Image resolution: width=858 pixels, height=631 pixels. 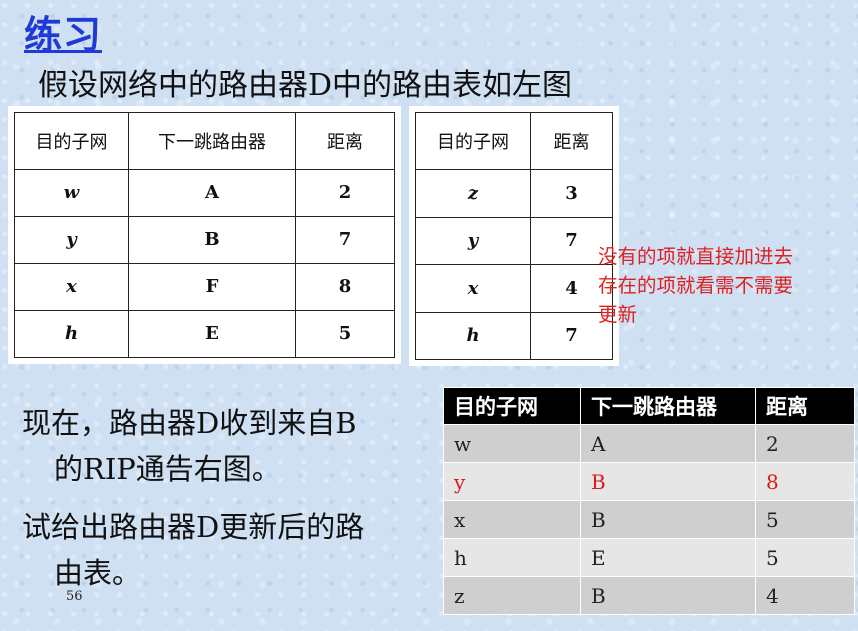 What do you see at coordinates (193, 527) in the screenshot?
I see `text-line: 试给出路由器D更新后的路` at bounding box center [193, 527].